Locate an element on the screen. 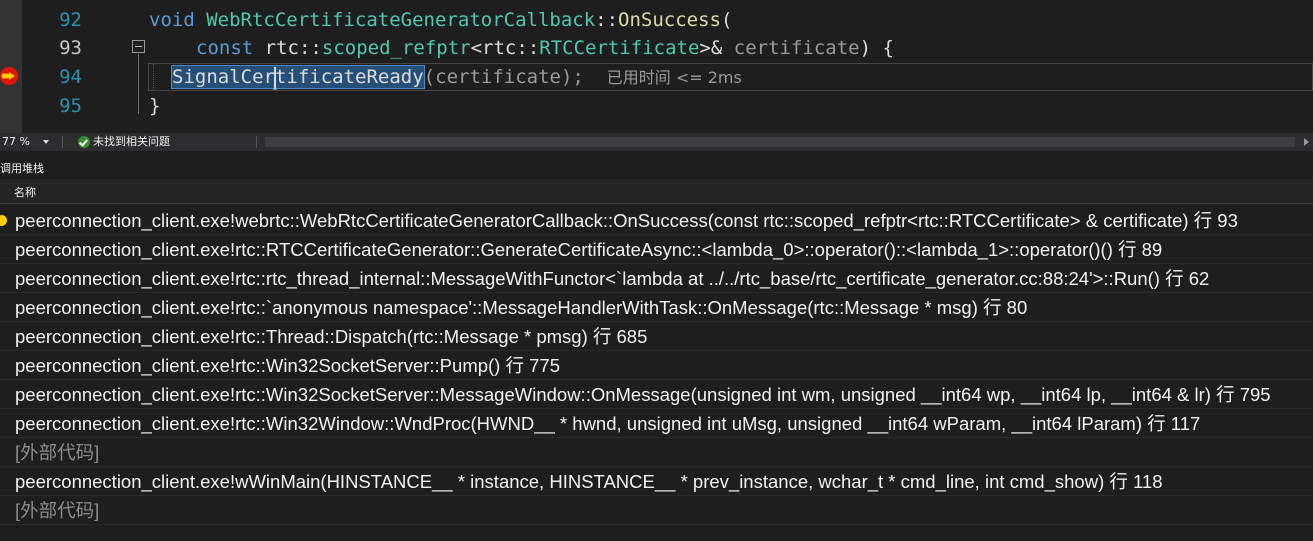 The height and width of the screenshot is (541, 1313). breakpoint-margin is located at coordinates (11, 66).